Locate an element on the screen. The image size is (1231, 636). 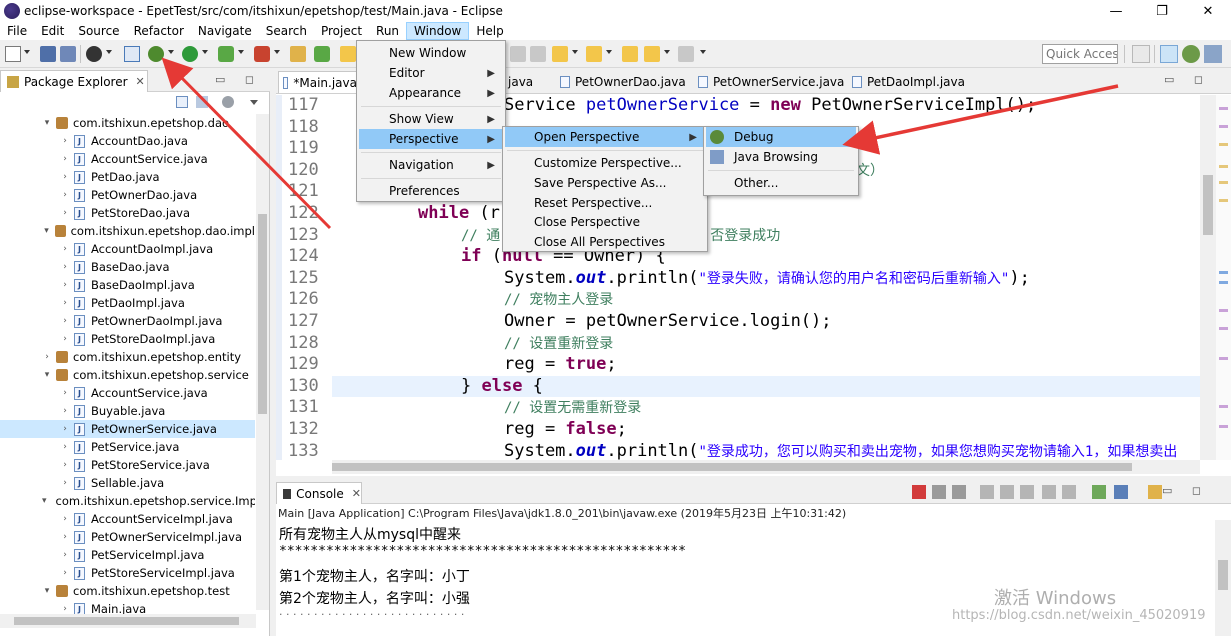
menu-refactor: Refactor is located at coordinates (159, 31).